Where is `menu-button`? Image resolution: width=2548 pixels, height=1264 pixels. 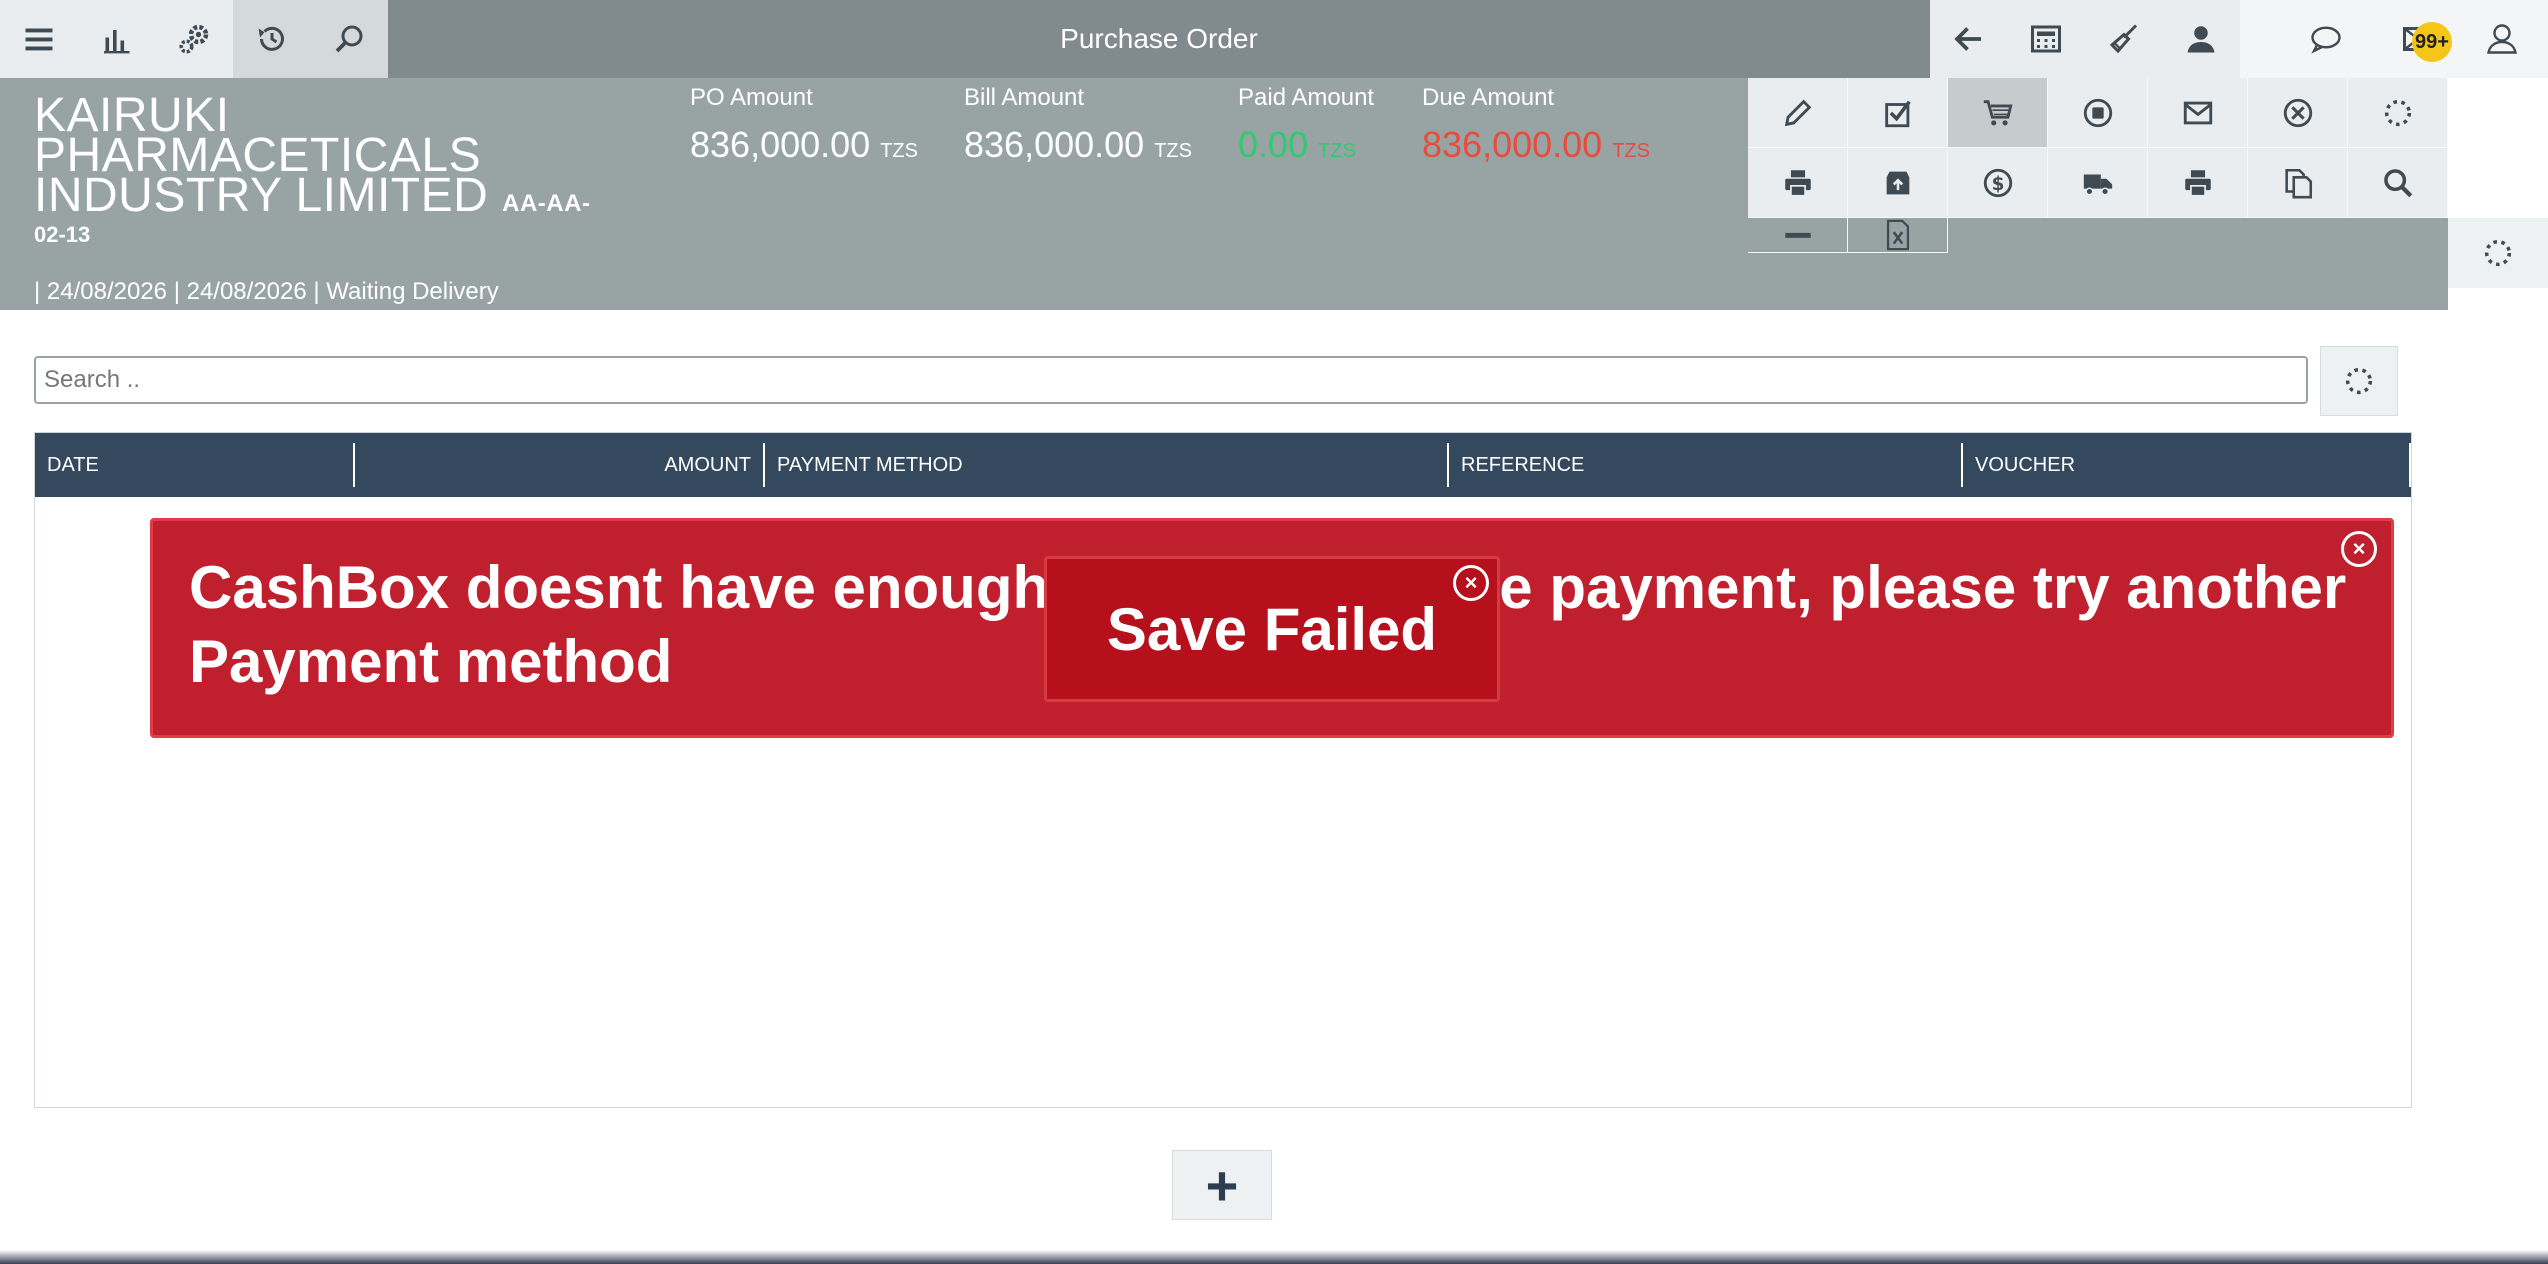
menu-button is located at coordinates (39, 39).